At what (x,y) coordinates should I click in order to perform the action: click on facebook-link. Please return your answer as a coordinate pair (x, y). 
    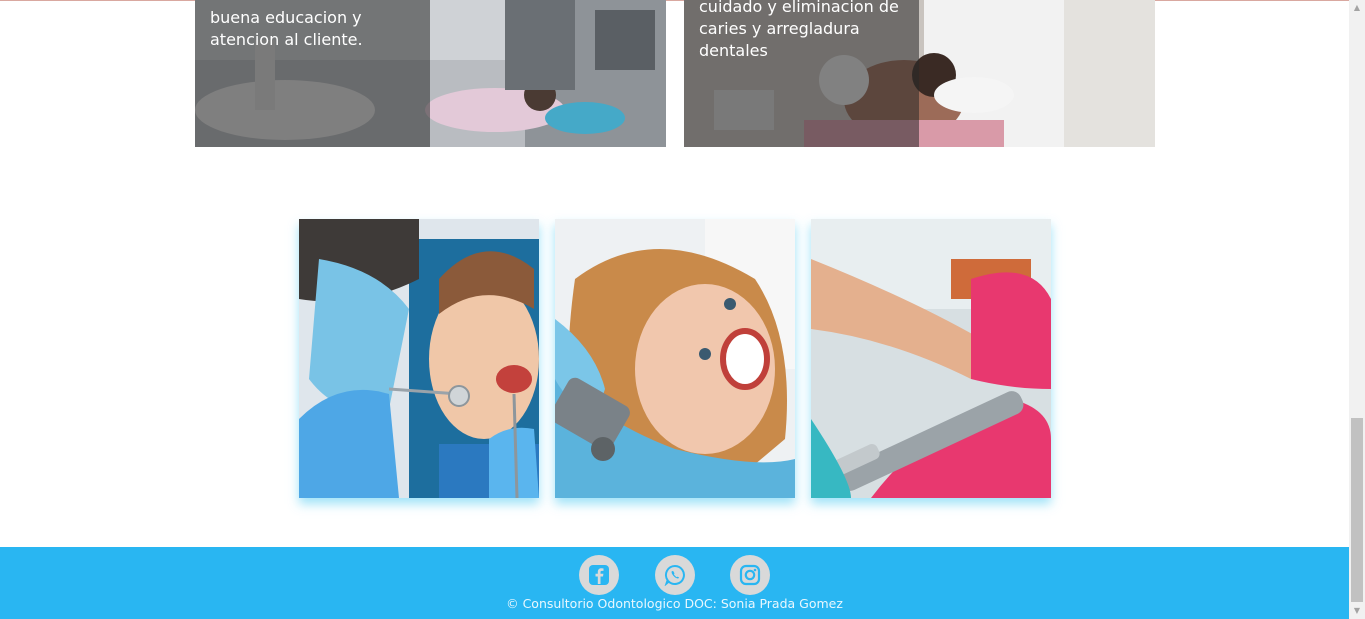
    Looking at the image, I should click on (599, 575).